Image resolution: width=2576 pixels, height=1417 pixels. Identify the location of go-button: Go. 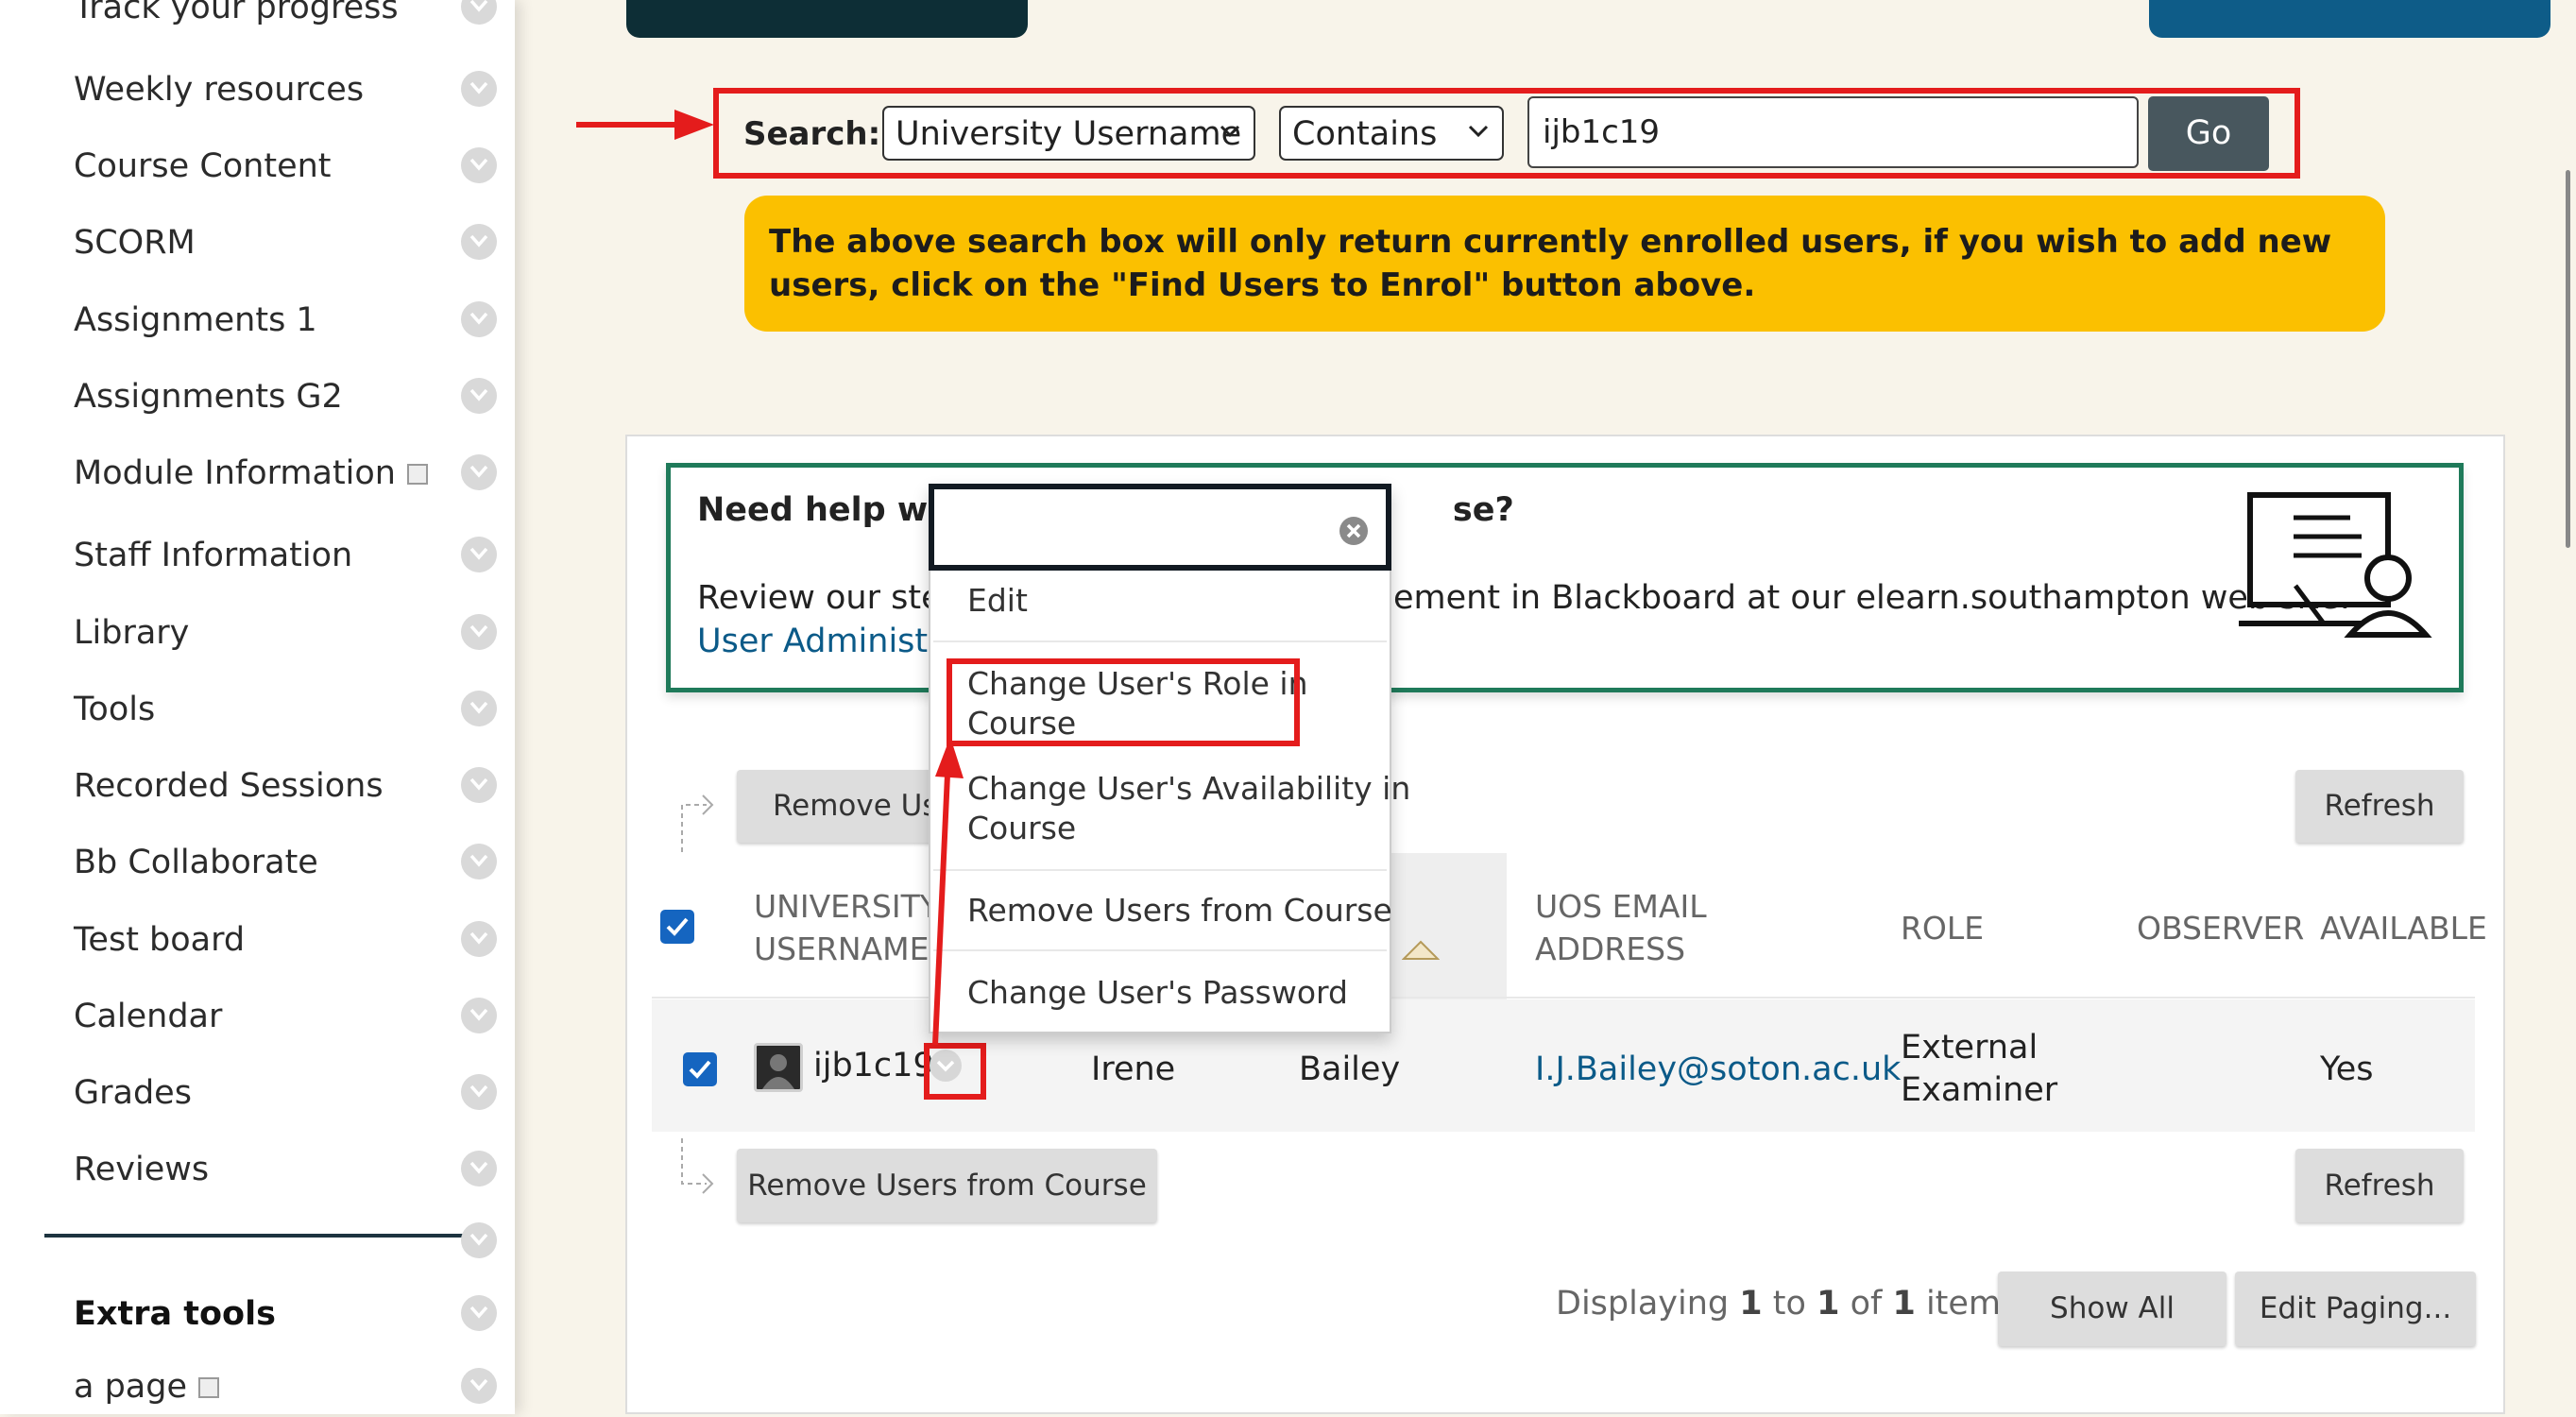
(2209, 133).